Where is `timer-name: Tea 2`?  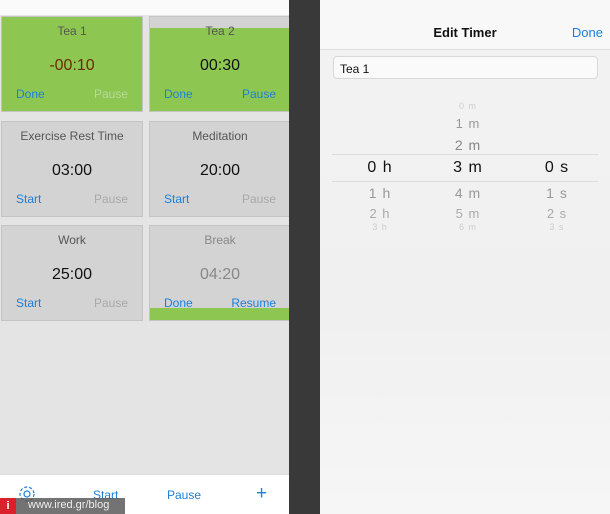
timer-name: Tea 2 is located at coordinates (220, 31).